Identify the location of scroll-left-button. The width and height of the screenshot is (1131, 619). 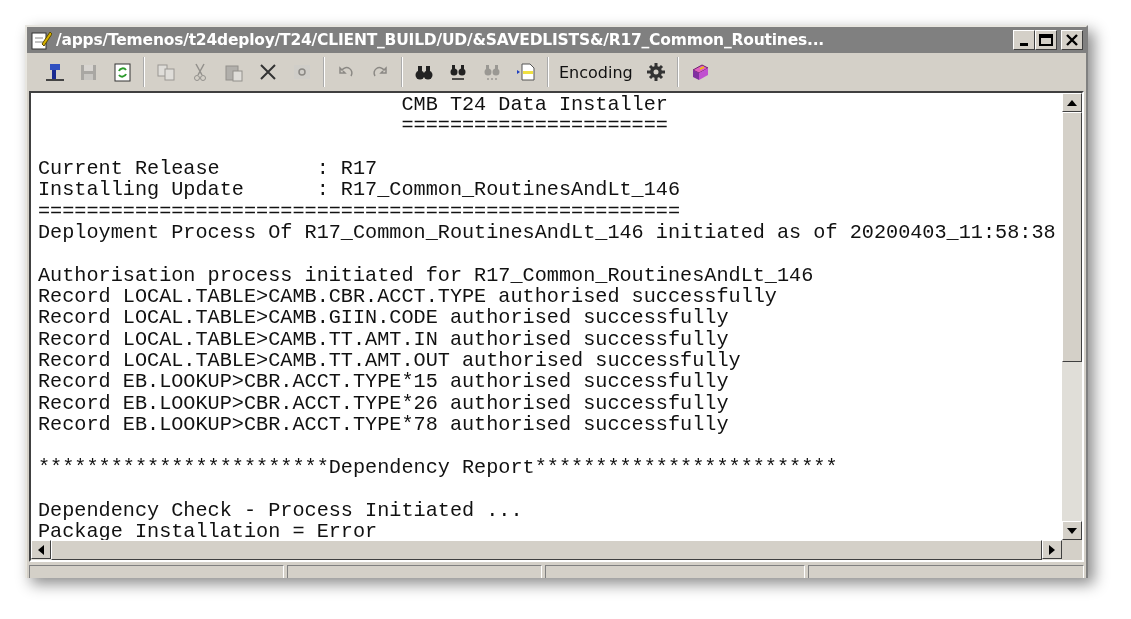
(41, 549).